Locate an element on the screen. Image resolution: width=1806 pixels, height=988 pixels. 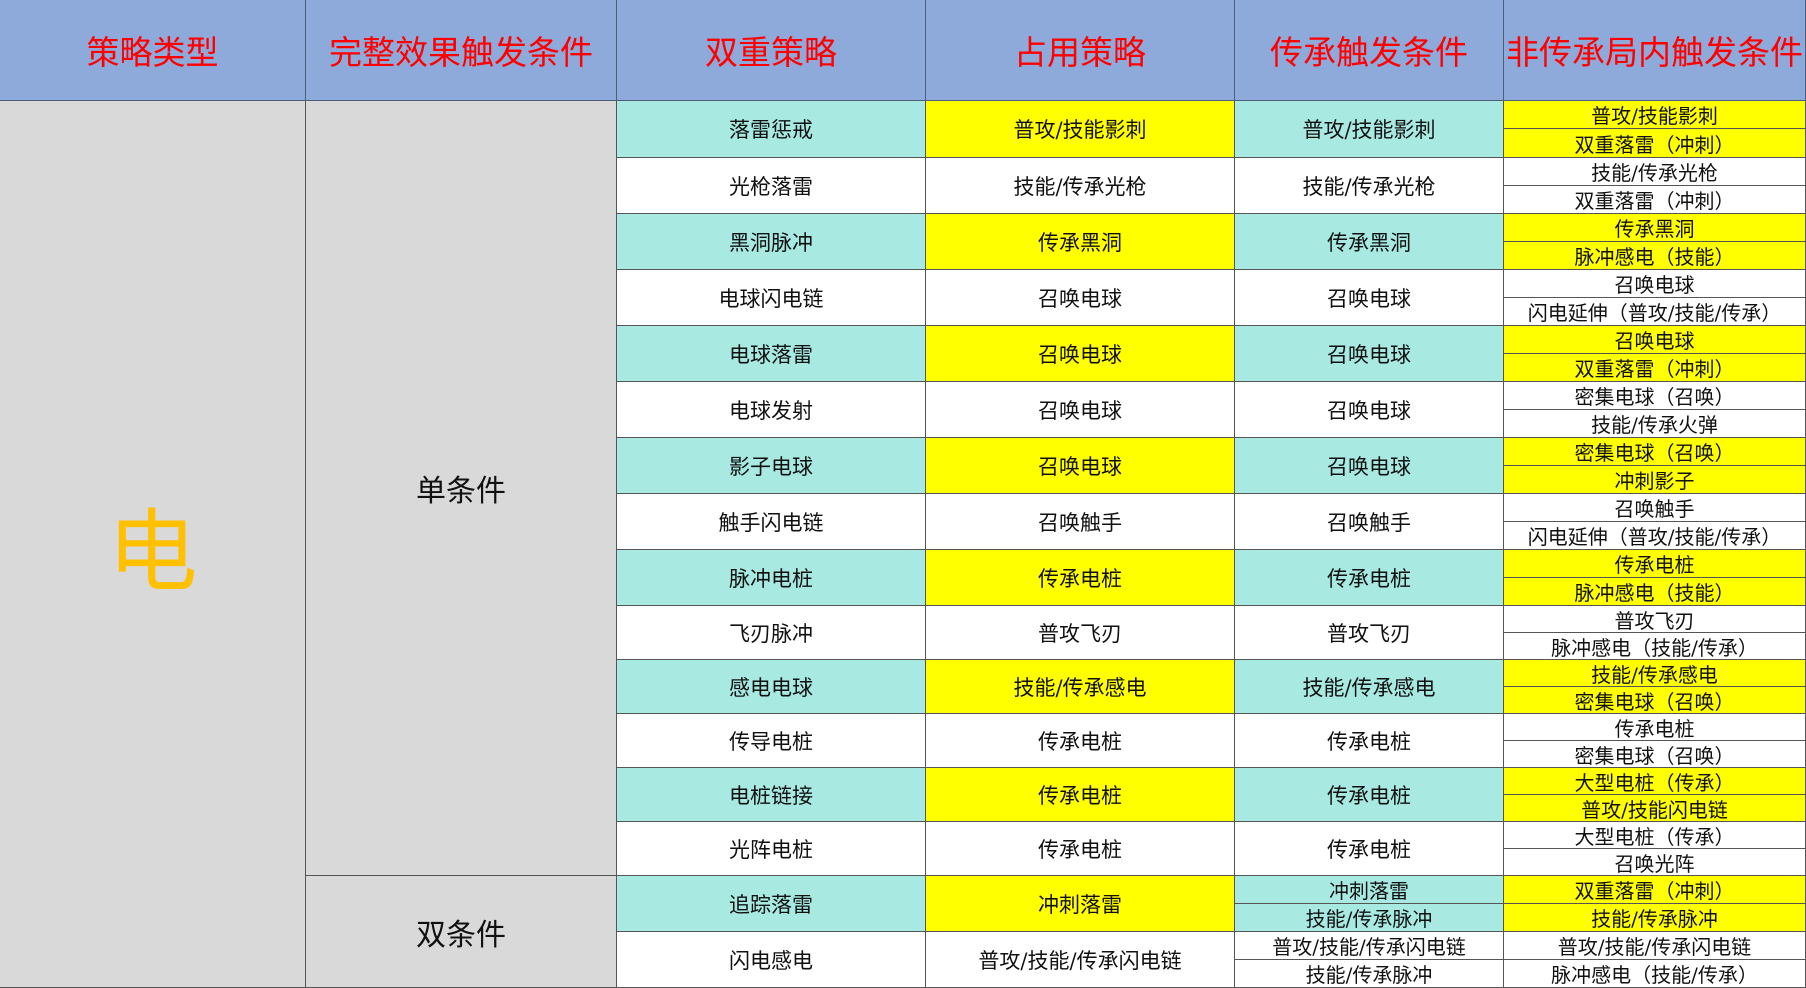
strategy-name-cell: 感电电球 is located at coordinates (771, 687).